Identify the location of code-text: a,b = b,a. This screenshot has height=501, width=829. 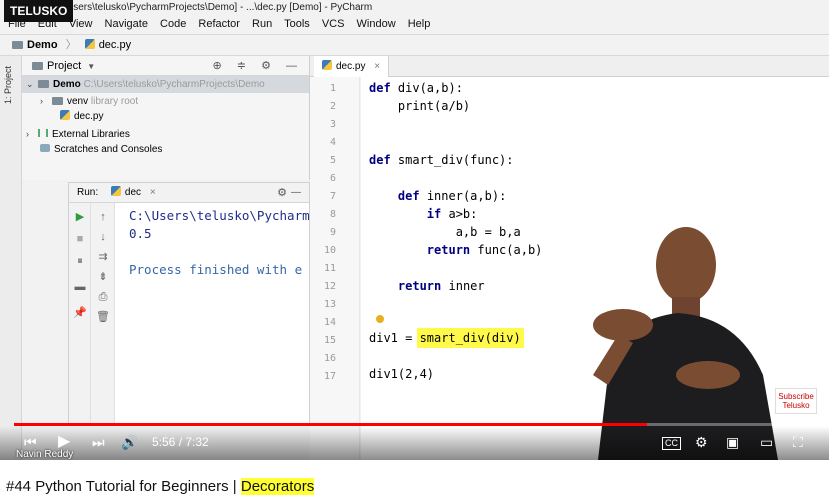
(488, 232).